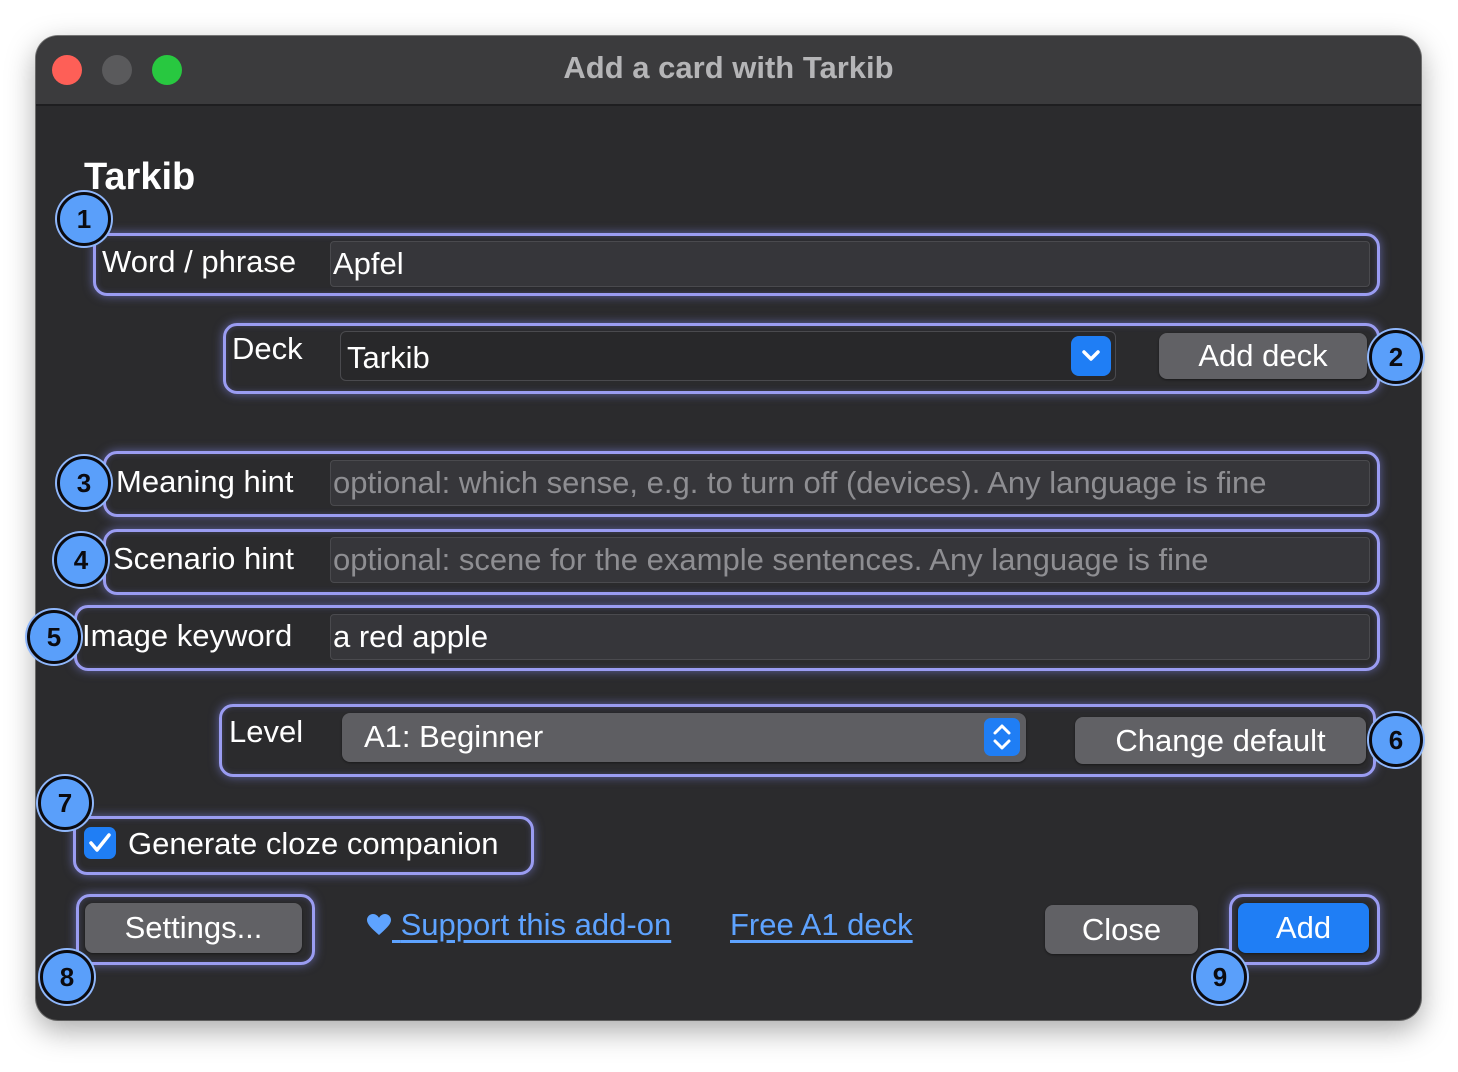  I want to click on annotation-badge-3: 3, so click(84, 483).